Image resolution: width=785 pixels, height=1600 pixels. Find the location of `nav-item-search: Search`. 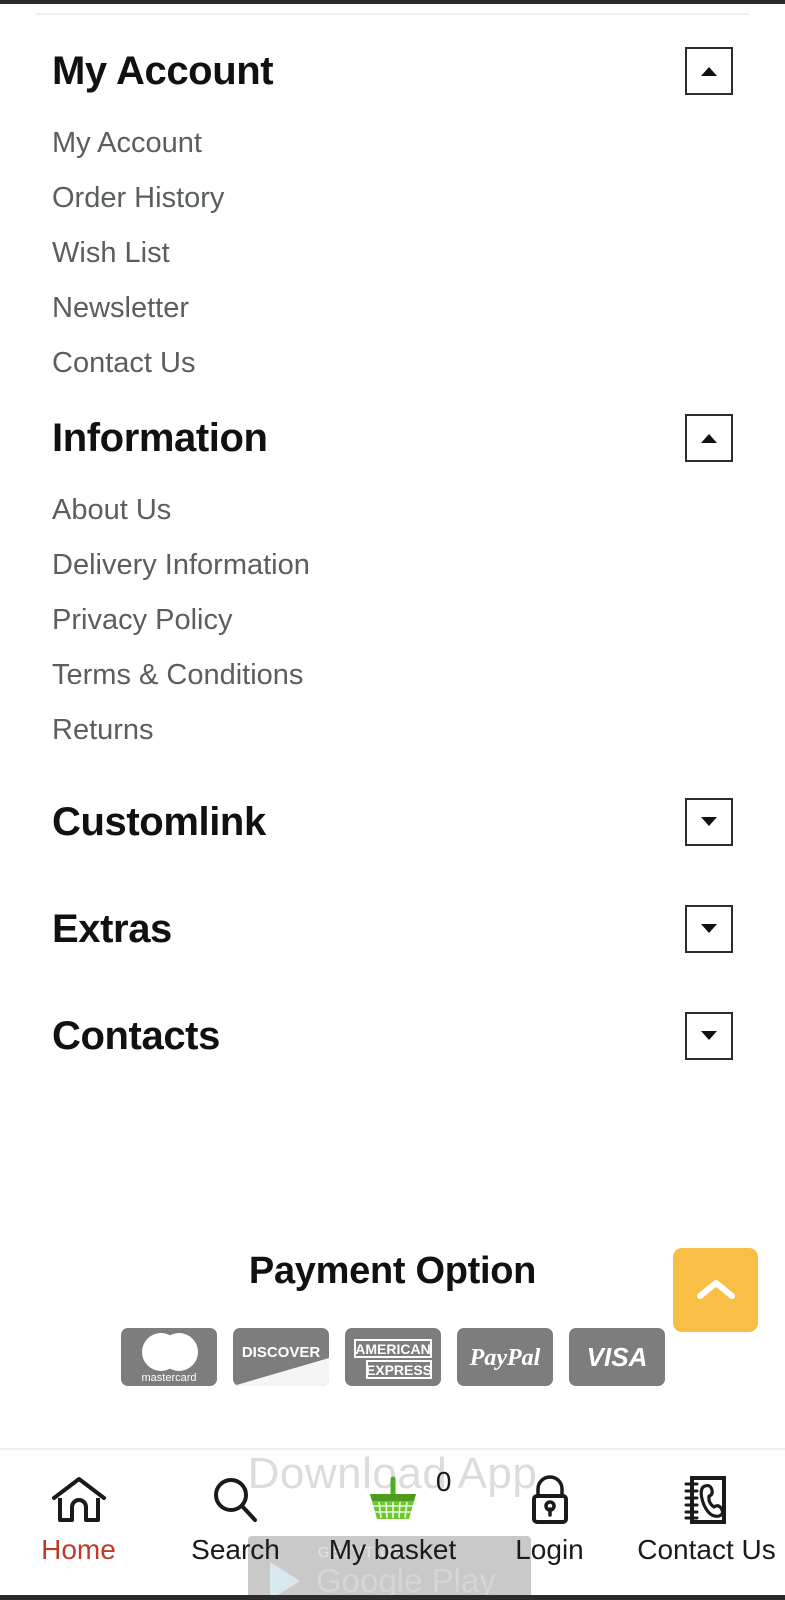

nav-item-search: Search is located at coordinates (235, 1507).